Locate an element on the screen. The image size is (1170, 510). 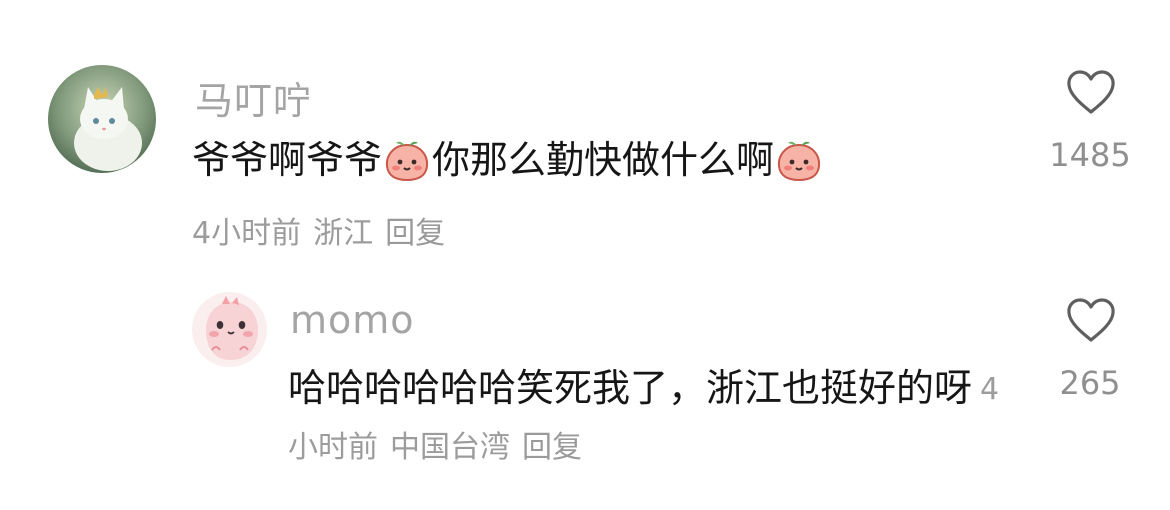
comment-text-part: 你那么勤快做什么啊 is located at coordinates (603, 160).